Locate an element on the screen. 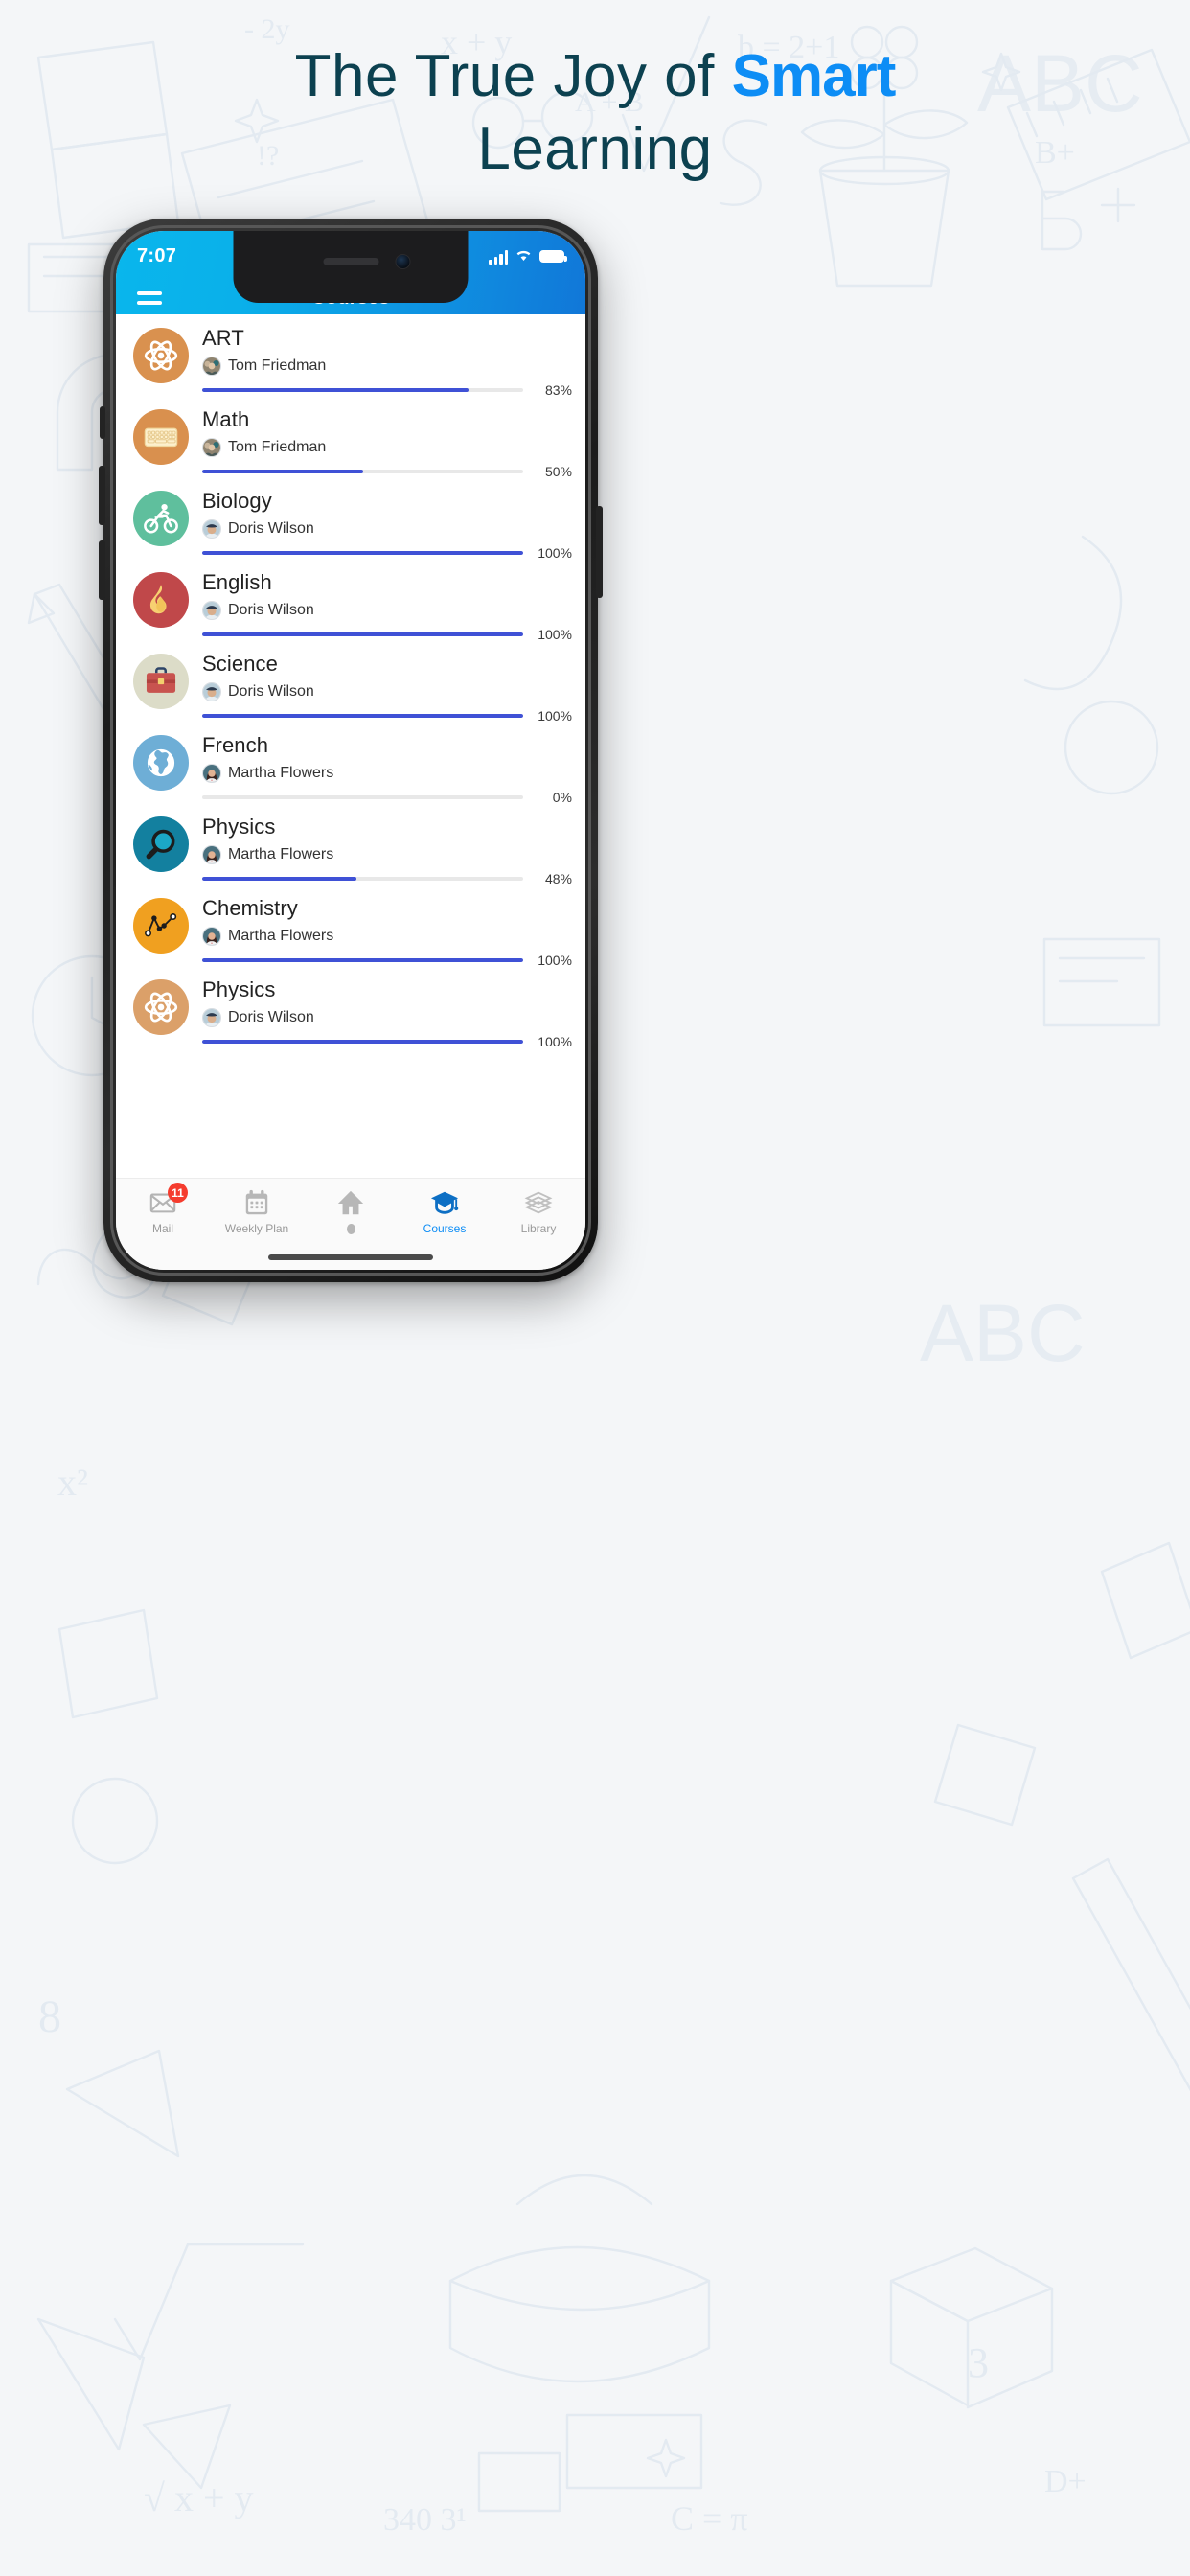  course-row: English Doris Wilson 100% is located at coordinates (350, 603).